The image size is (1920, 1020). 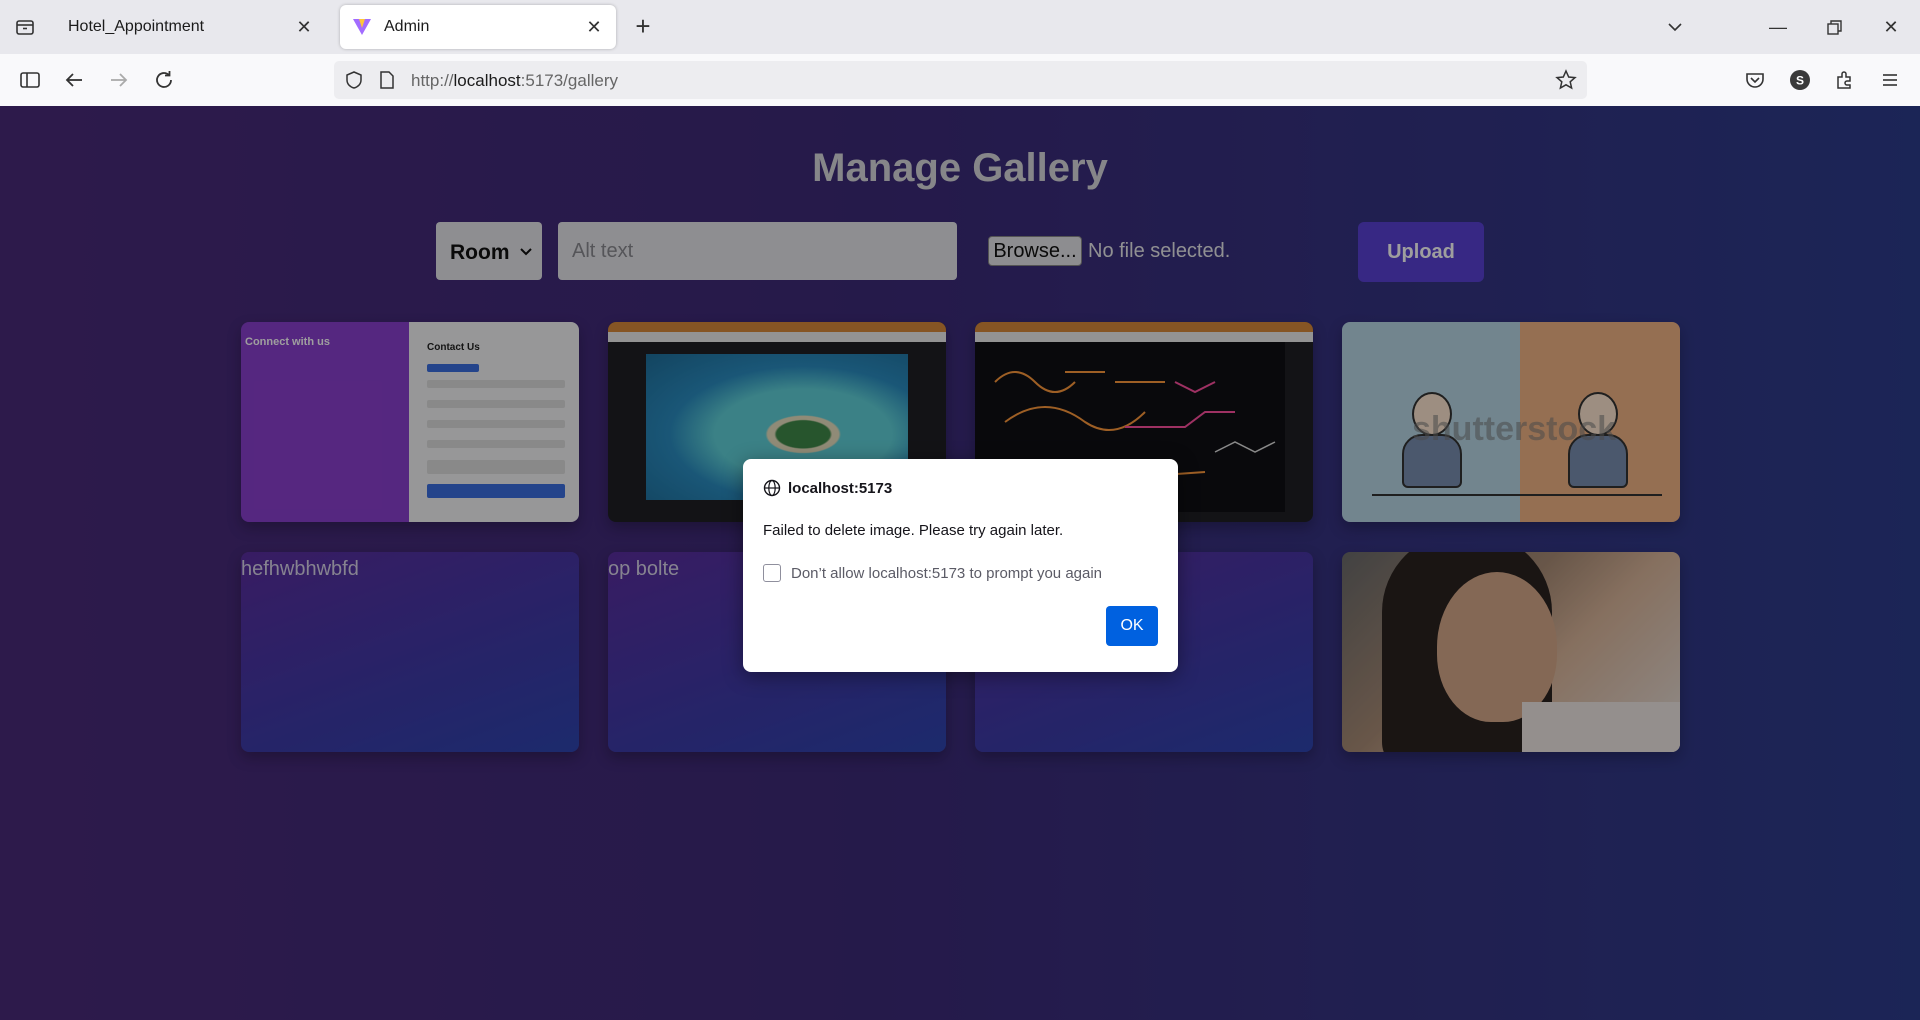 What do you see at coordinates (362, 27) in the screenshot?
I see `vite-logo-icon` at bounding box center [362, 27].